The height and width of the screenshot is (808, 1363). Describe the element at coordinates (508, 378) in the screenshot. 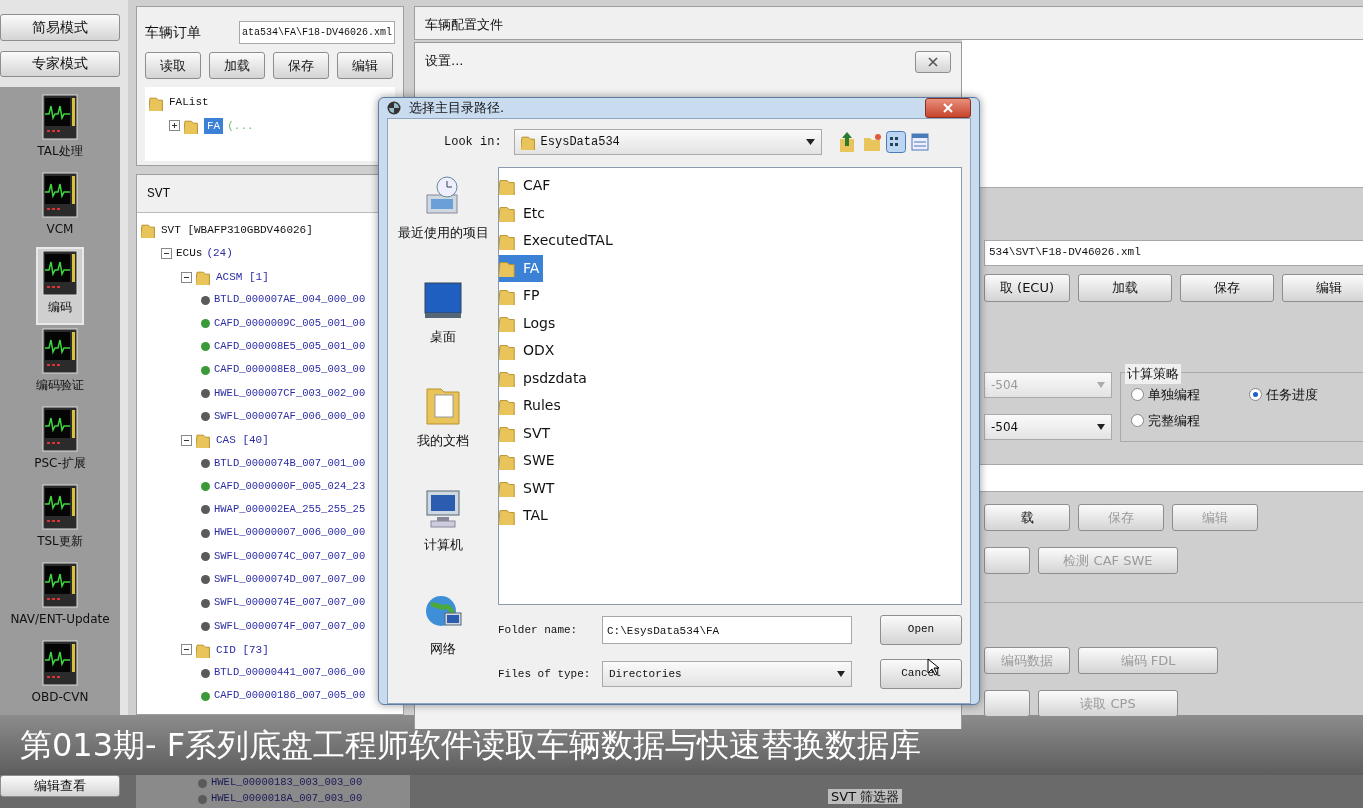

I see `folder-icon` at that location.